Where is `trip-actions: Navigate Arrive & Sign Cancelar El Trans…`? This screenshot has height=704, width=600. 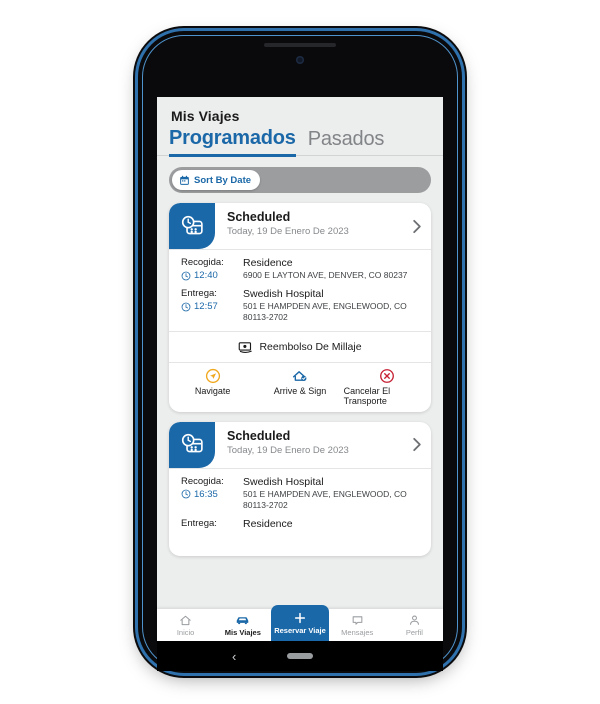
trip-actions: Navigate Arrive & Sign Cancelar El Trans… is located at coordinates (300, 386).